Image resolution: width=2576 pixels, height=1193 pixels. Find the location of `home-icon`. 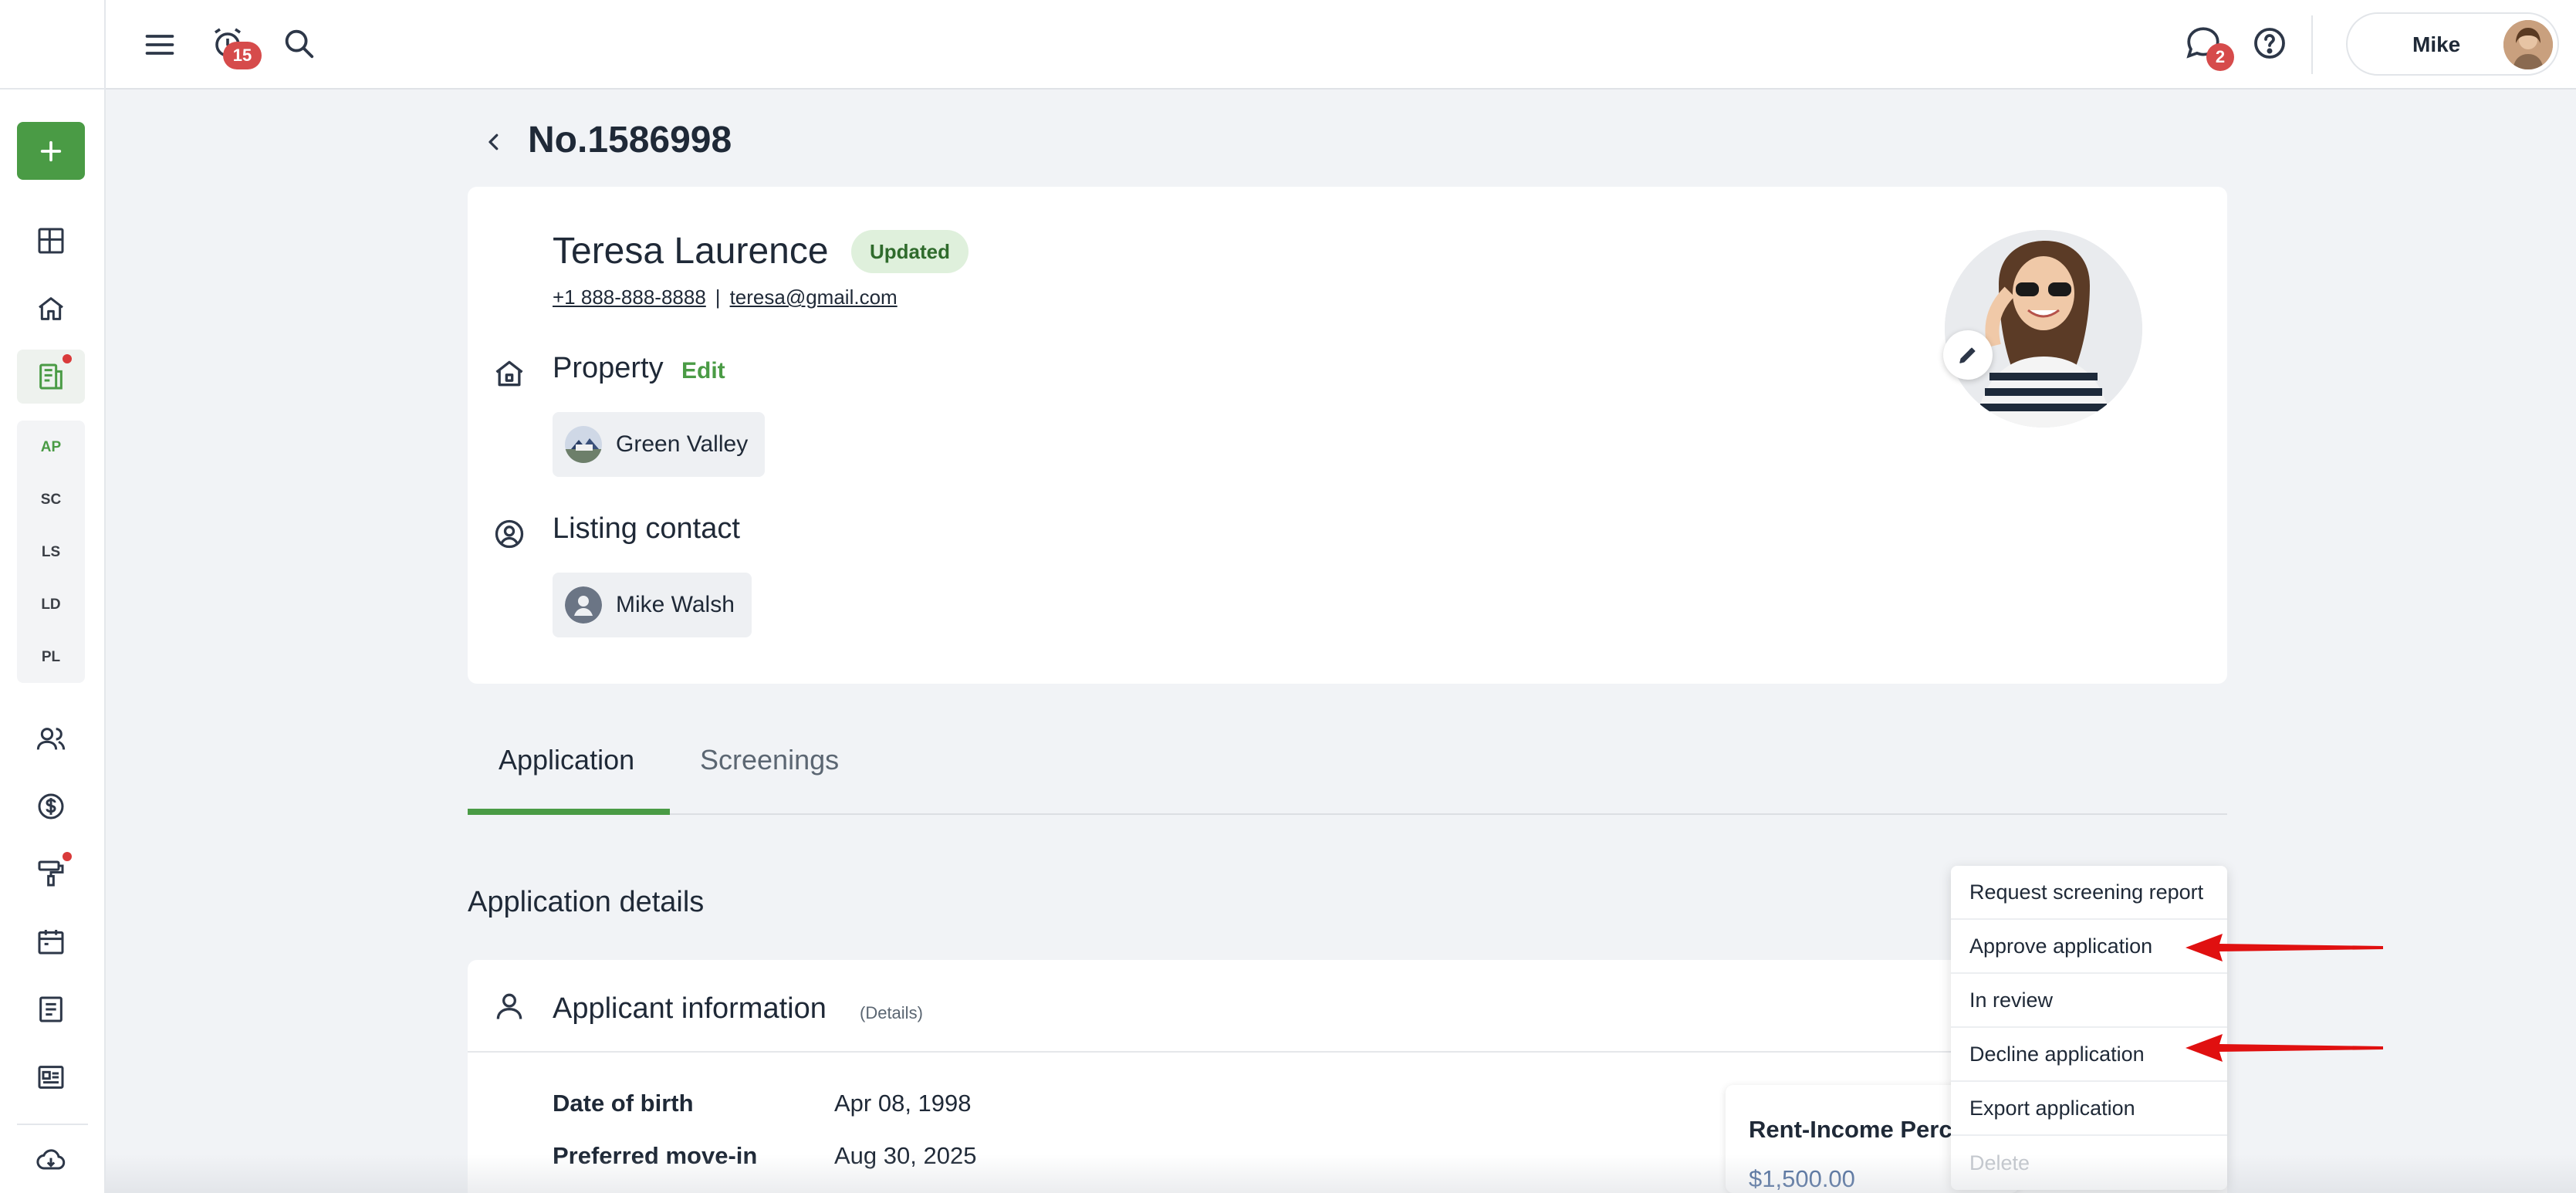

home-icon is located at coordinates (51, 308).